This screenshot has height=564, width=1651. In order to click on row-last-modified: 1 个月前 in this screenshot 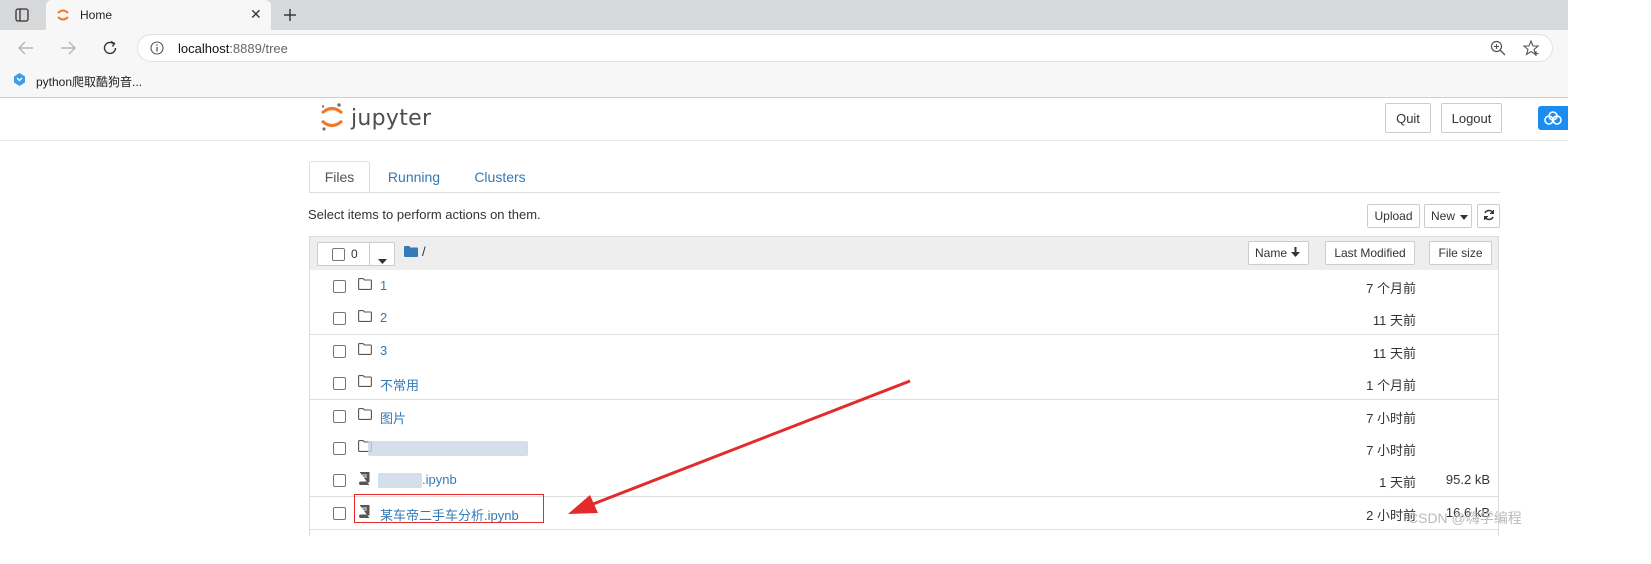, I will do `click(1391, 386)`.